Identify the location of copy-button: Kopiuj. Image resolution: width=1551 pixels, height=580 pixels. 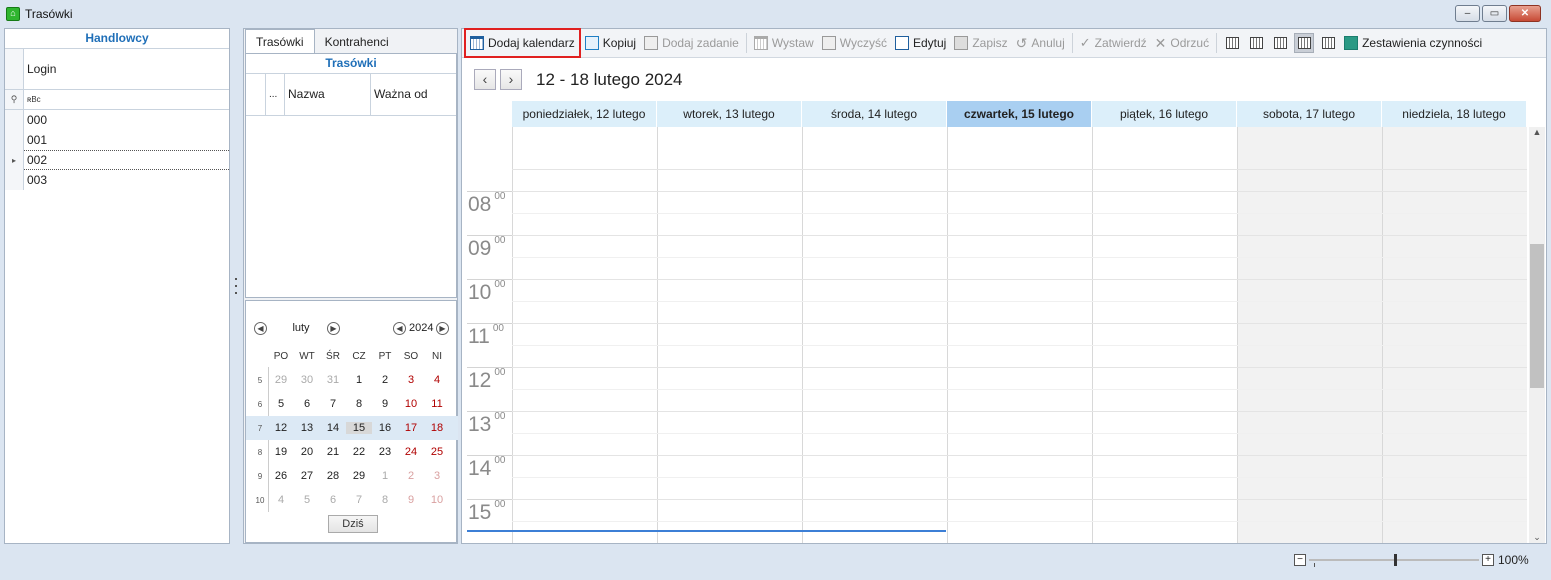
(610, 43).